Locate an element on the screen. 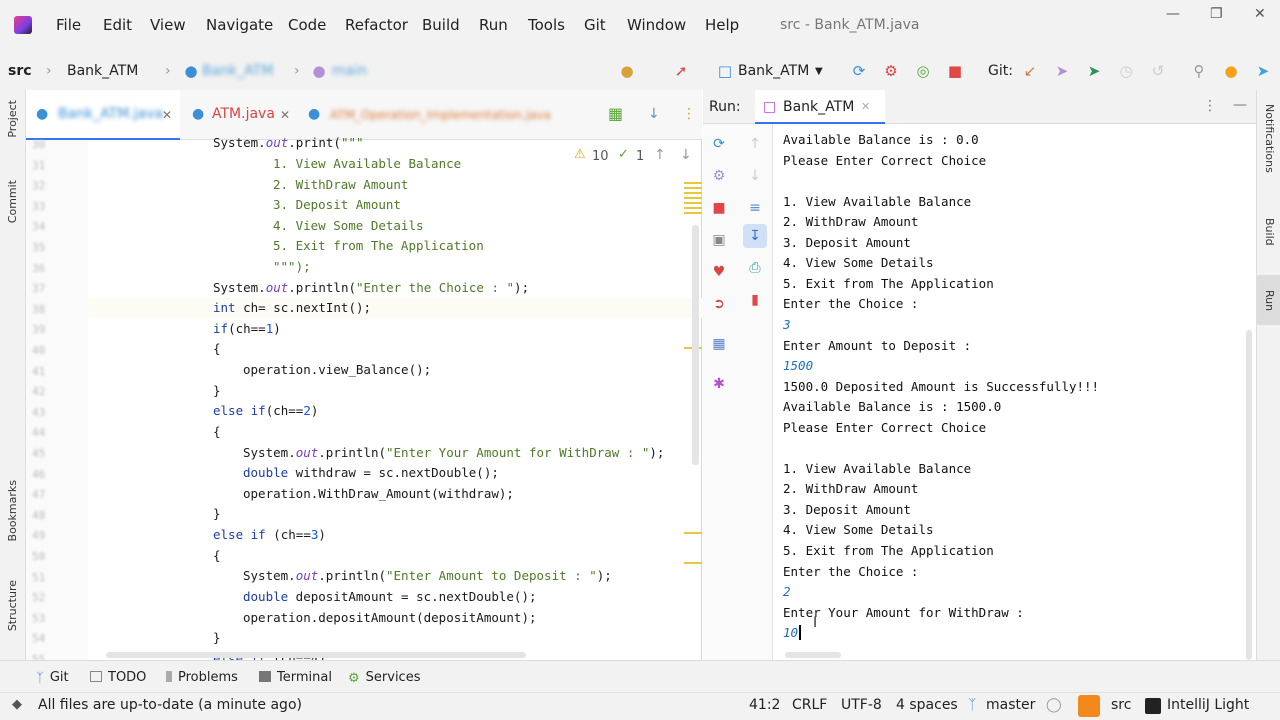 The image size is (1280, 720). hide-panel-icon: — is located at coordinates (1240, 105).